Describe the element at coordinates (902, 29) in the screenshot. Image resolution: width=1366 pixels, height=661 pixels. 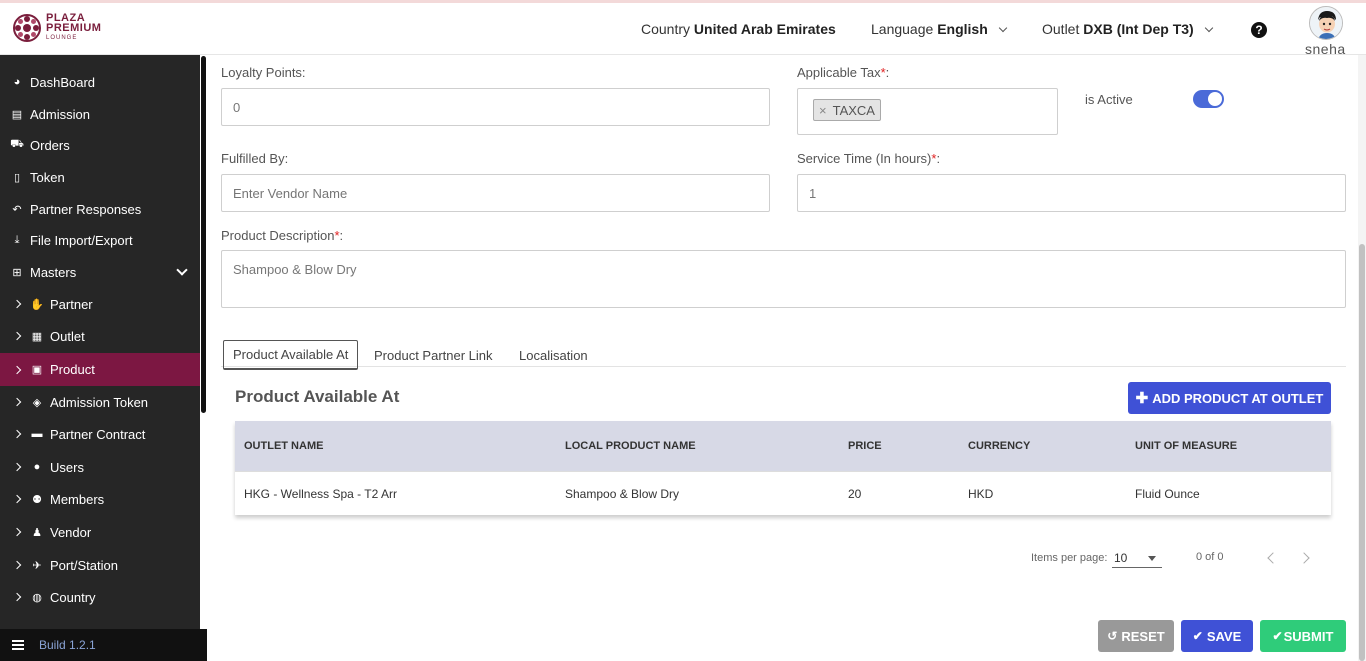
I see `language-label: Language` at that location.